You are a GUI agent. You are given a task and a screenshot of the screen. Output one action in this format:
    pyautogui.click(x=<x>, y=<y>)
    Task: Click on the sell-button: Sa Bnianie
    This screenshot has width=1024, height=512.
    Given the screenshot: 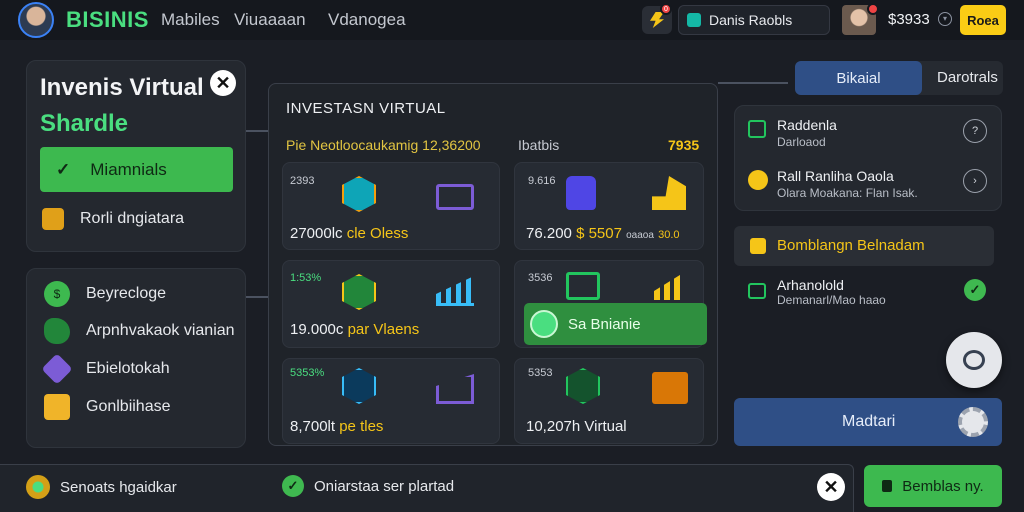 What is the action you would take?
    pyautogui.click(x=615, y=324)
    